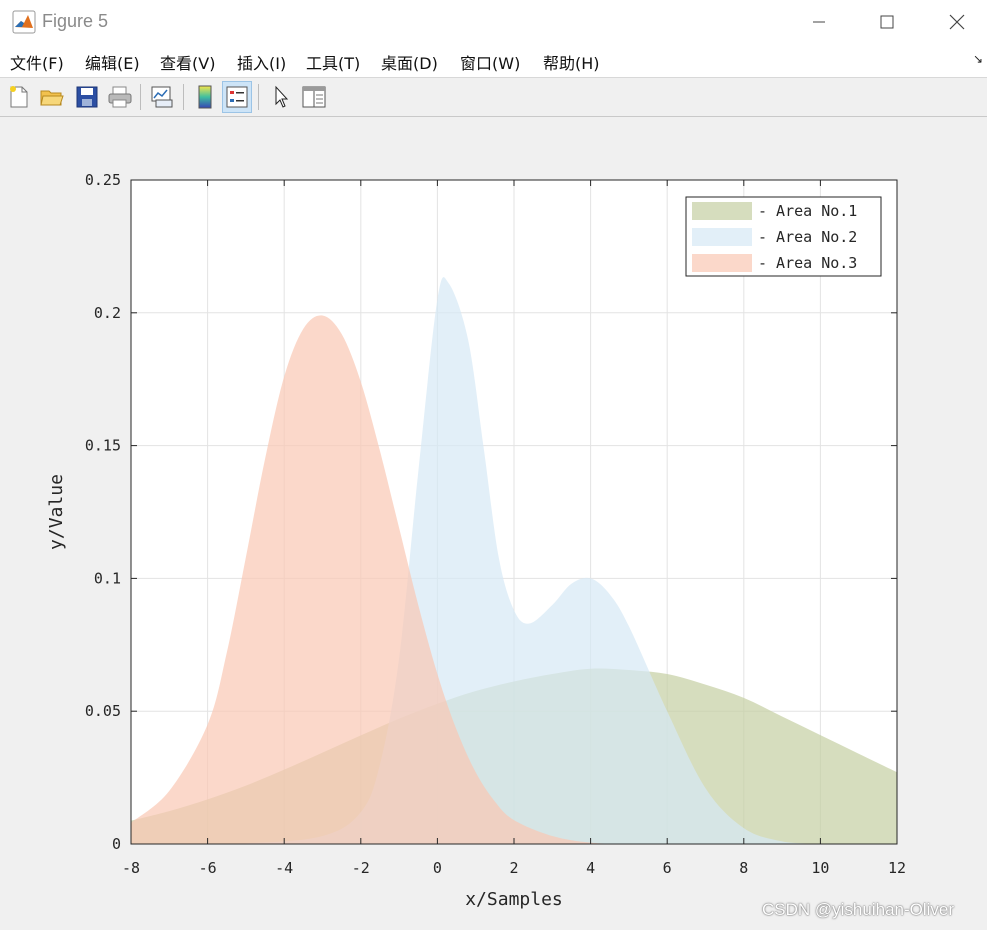 This screenshot has width=987, height=930. I want to click on legend-button, so click(237, 97).